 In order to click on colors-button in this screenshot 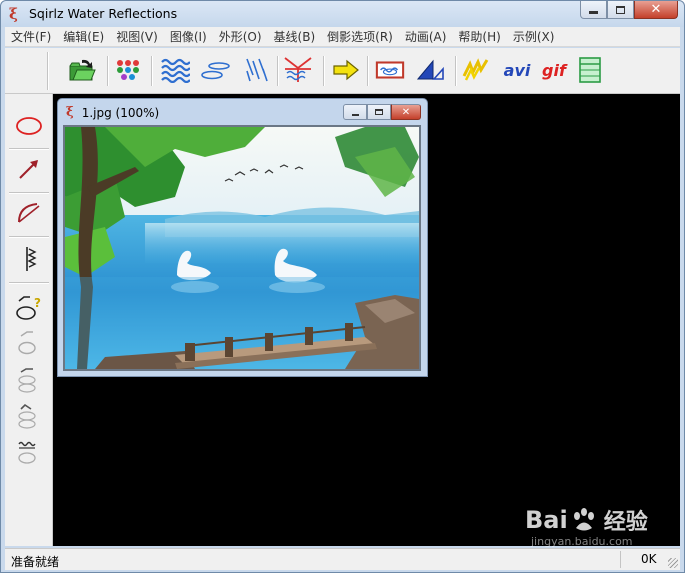, I will do `click(128, 70)`.